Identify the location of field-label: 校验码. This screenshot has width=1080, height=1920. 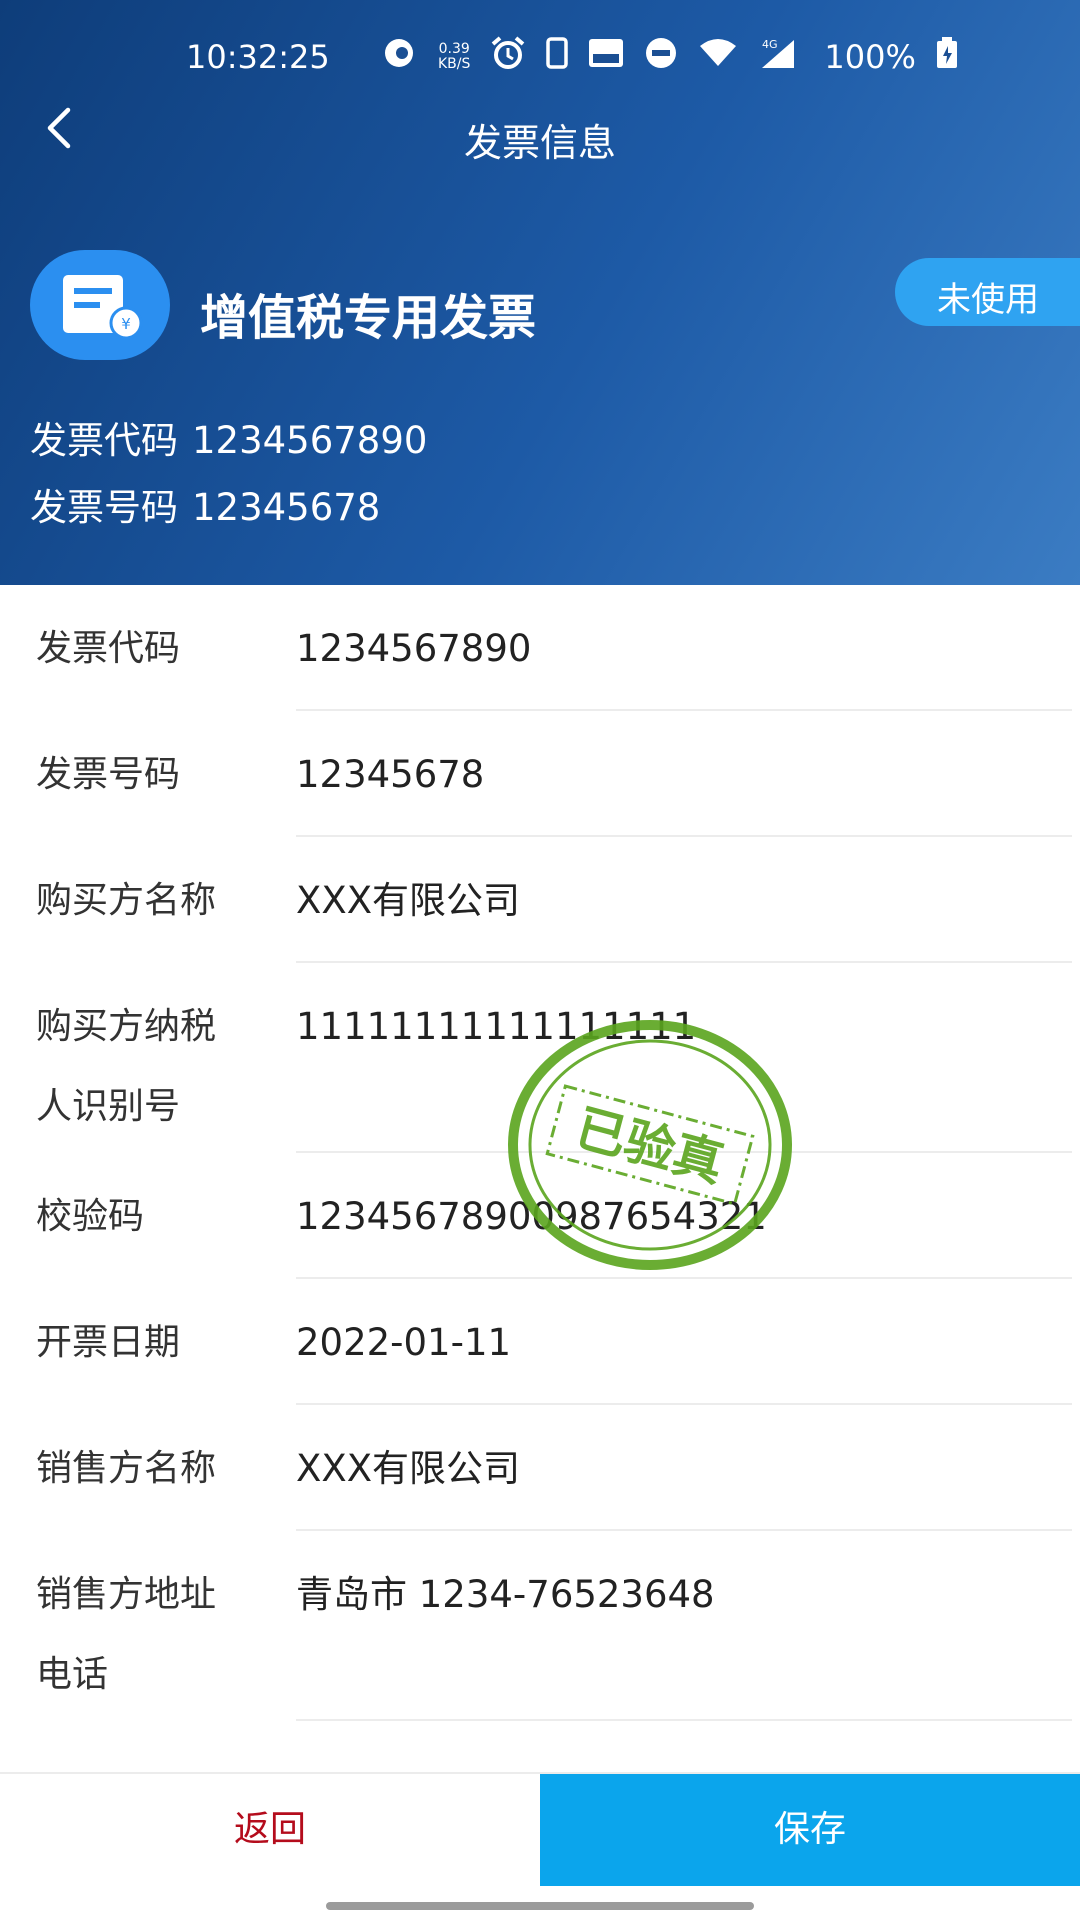
(90, 1216).